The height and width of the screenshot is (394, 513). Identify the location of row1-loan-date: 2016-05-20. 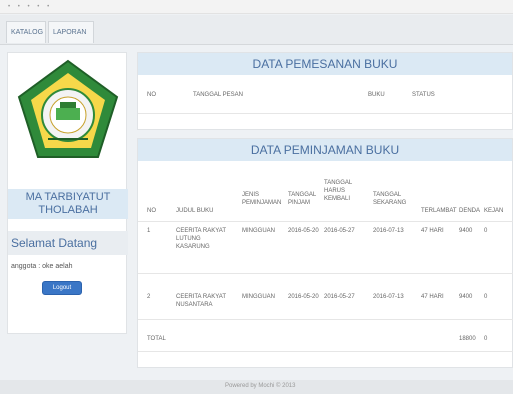
(303, 231).